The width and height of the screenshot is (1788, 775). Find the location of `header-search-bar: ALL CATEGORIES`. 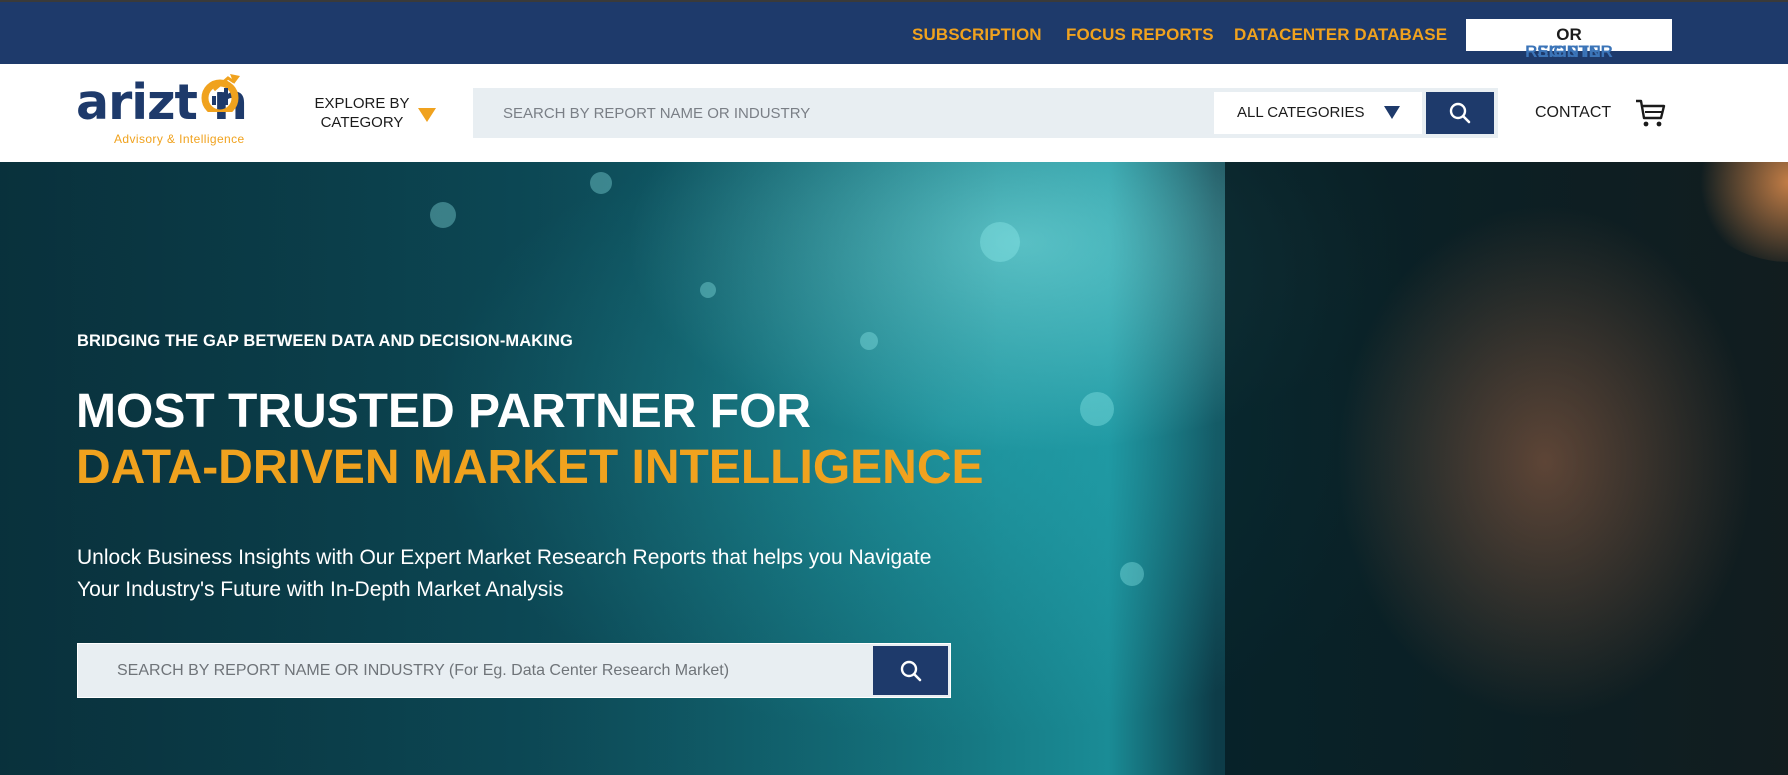

header-search-bar: ALL CATEGORIES is located at coordinates (985, 113).